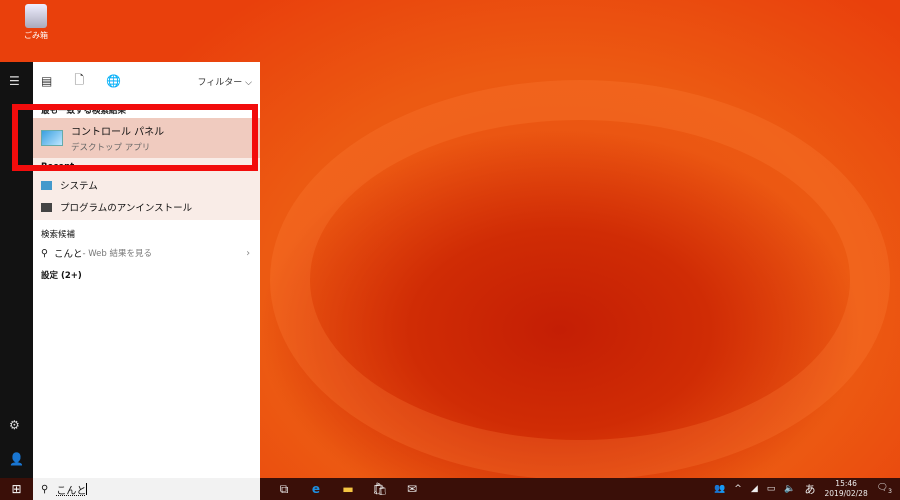 The height and width of the screenshot is (500, 900). What do you see at coordinates (412, 489) in the screenshot?
I see `mail-icon: ✉` at bounding box center [412, 489].